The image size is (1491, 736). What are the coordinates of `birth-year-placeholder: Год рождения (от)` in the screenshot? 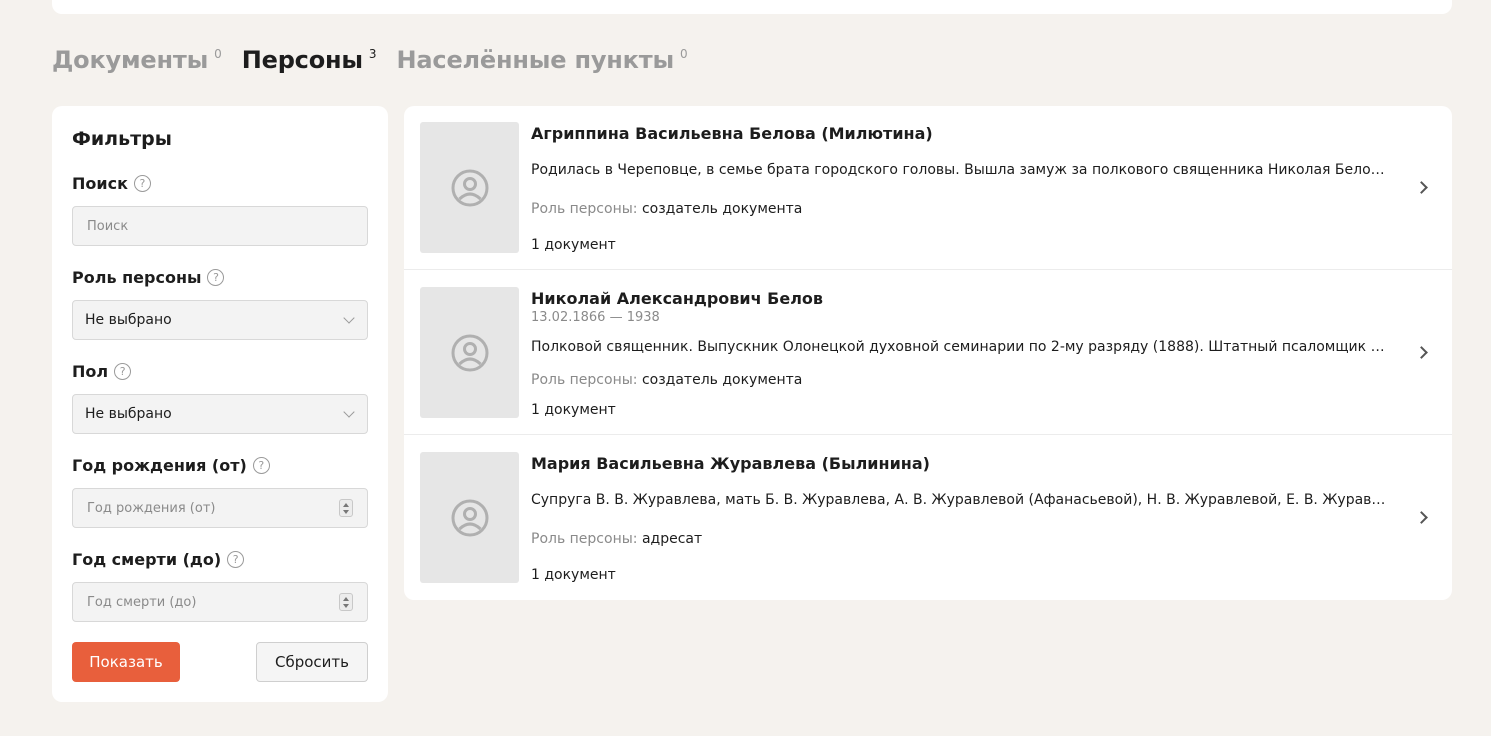 It's located at (151, 508).